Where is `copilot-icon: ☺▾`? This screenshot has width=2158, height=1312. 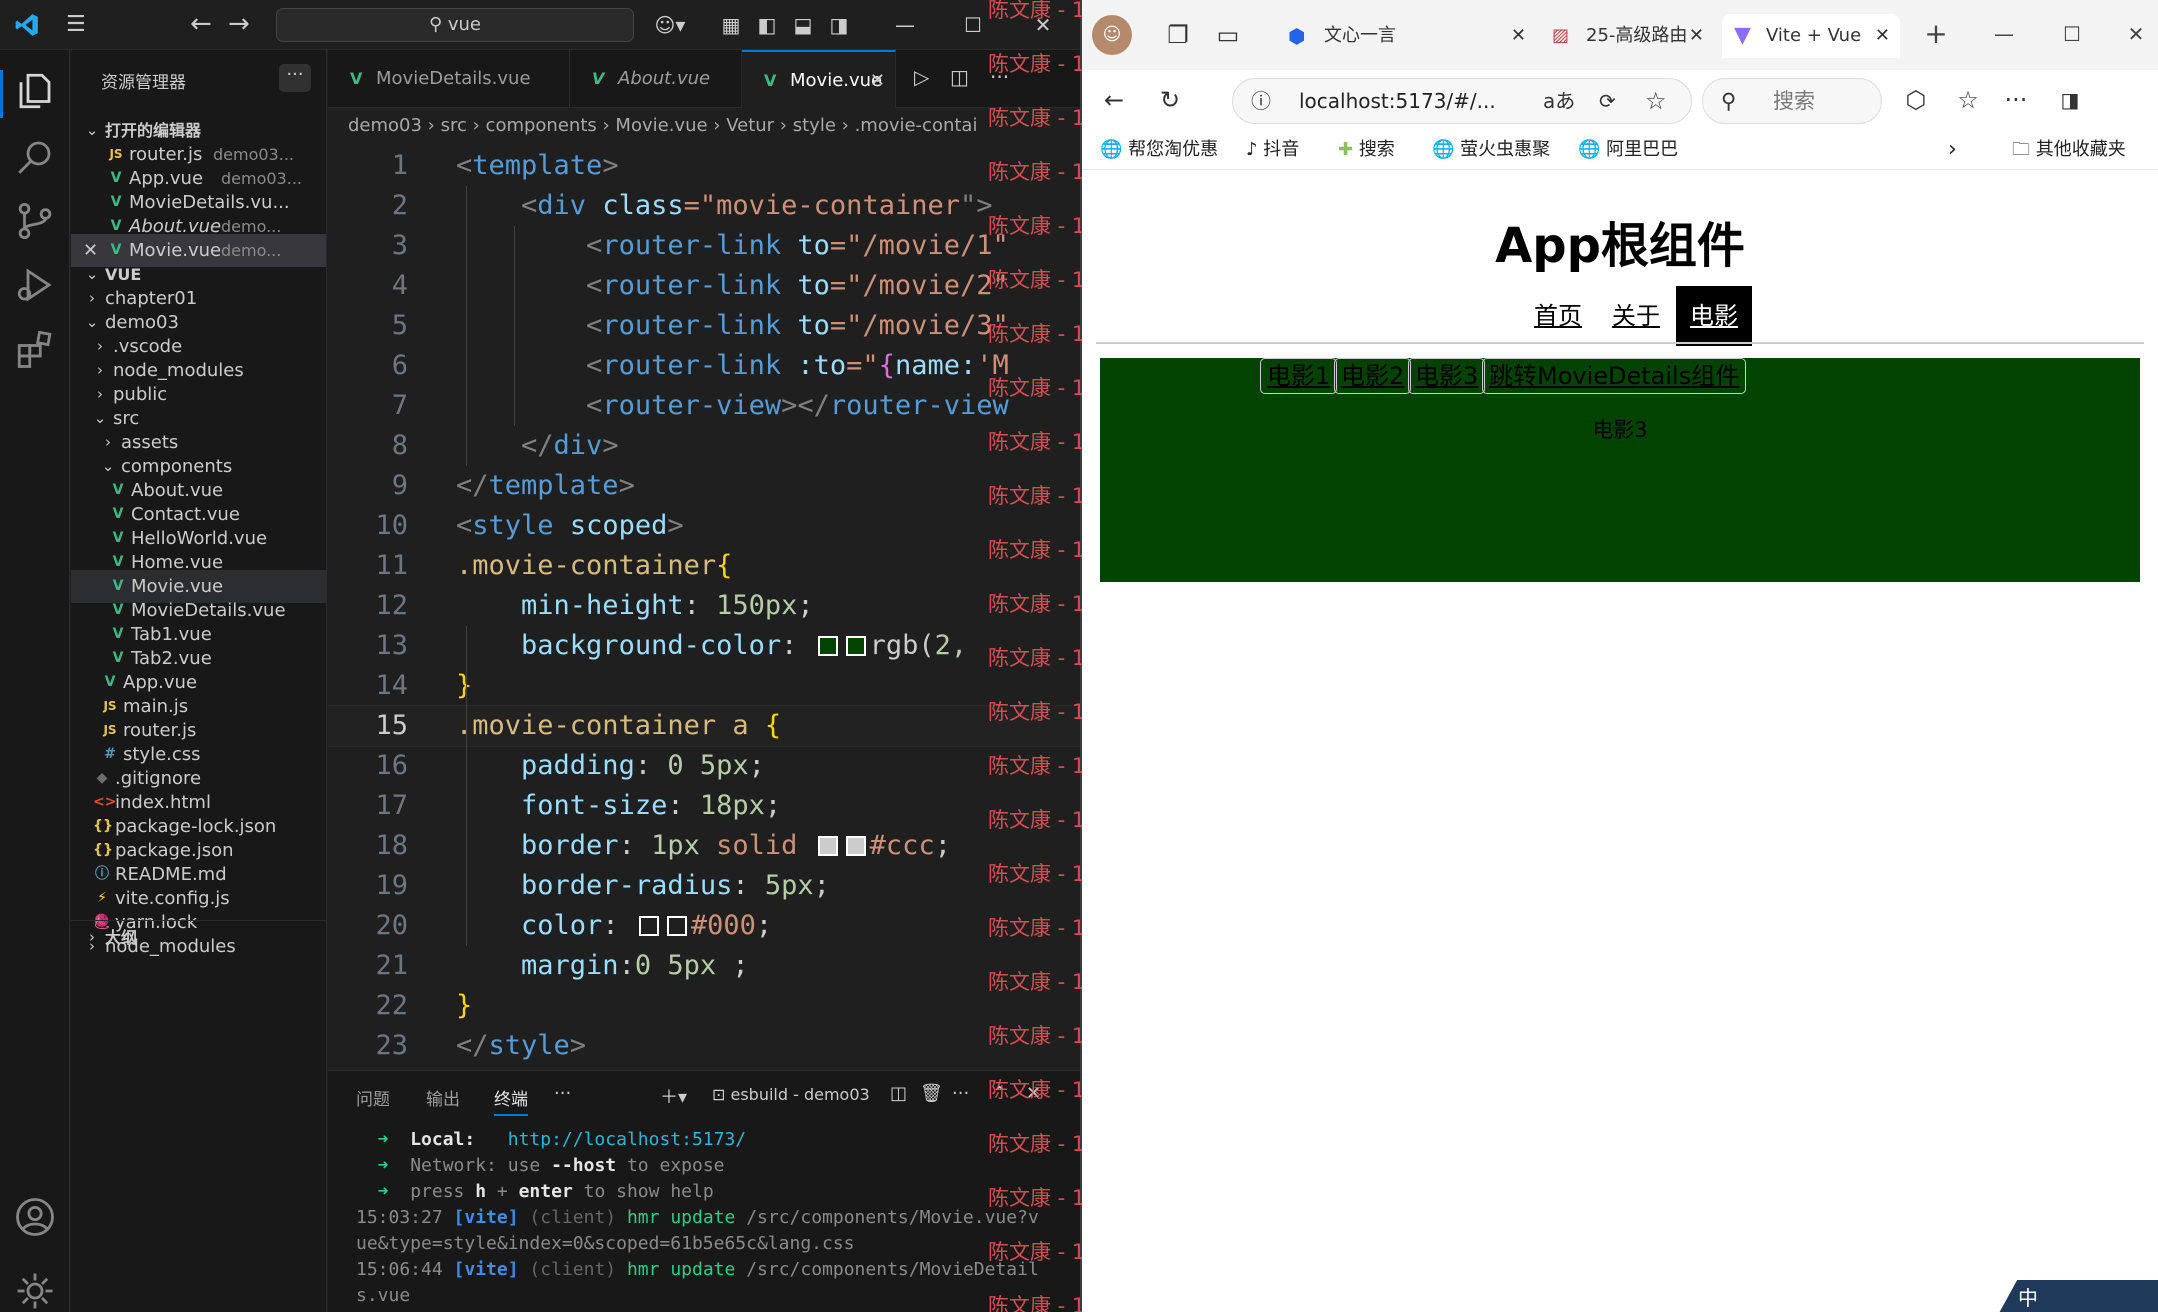 copilot-icon: ☺▾ is located at coordinates (670, 25).